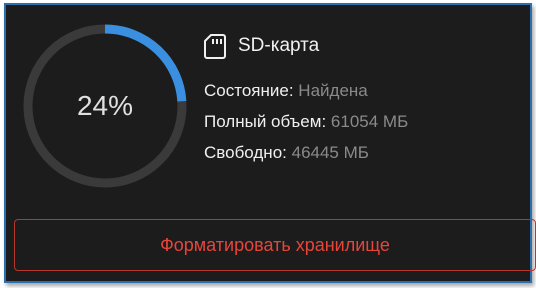  Describe the element at coordinates (333, 90) in the screenshot. I see `status-value: Найдена` at that location.